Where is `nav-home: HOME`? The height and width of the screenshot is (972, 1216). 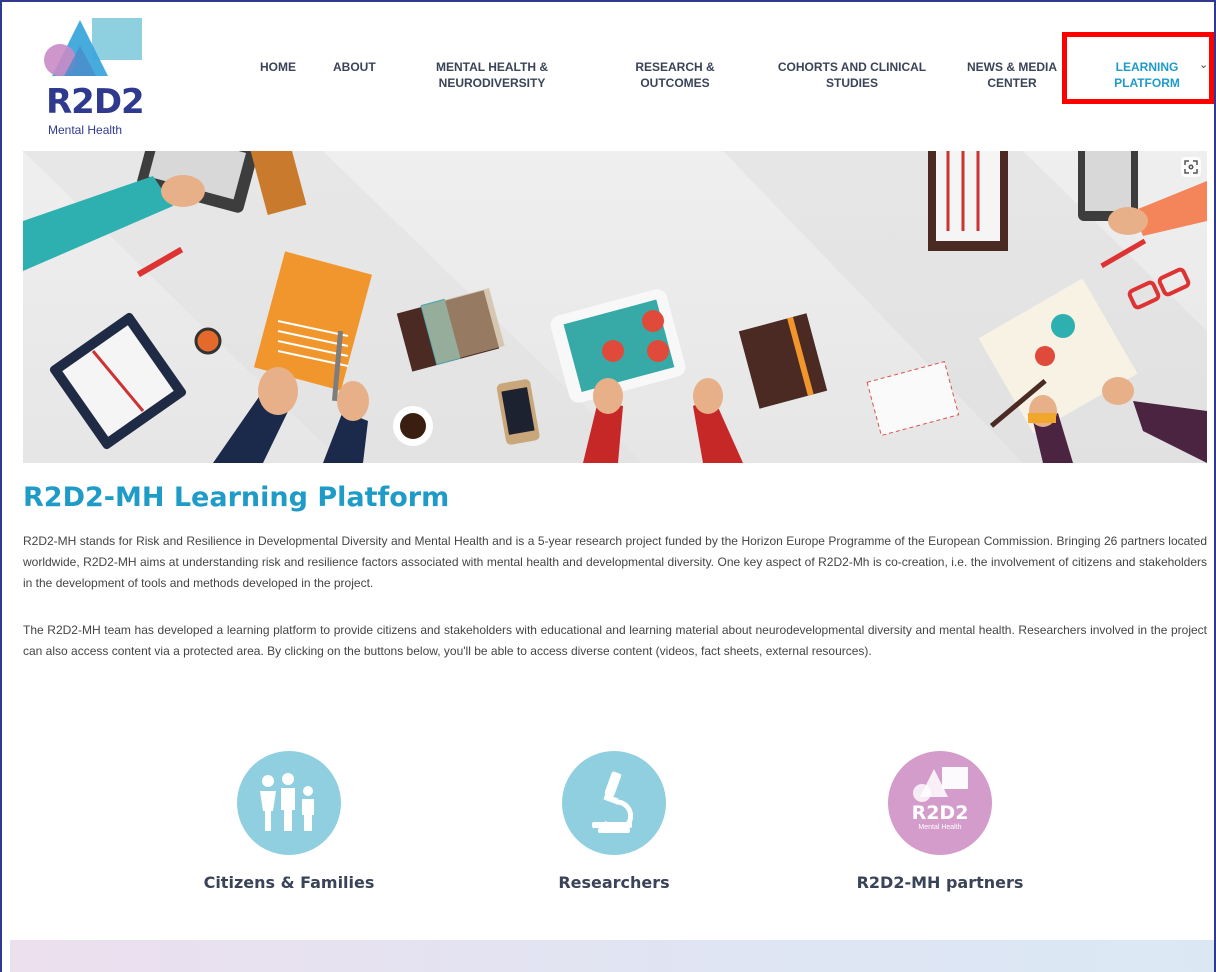
nav-home: HOME is located at coordinates (278, 67).